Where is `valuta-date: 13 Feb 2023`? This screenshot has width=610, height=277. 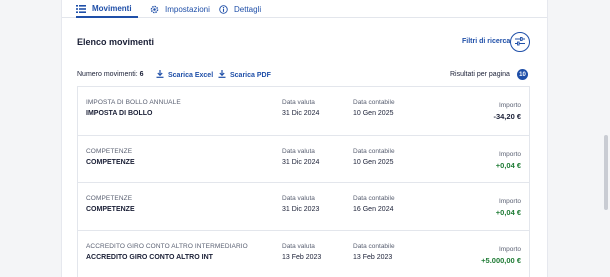 valuta-date: 13 Feb 2023 is located at coordinates (302, 257).